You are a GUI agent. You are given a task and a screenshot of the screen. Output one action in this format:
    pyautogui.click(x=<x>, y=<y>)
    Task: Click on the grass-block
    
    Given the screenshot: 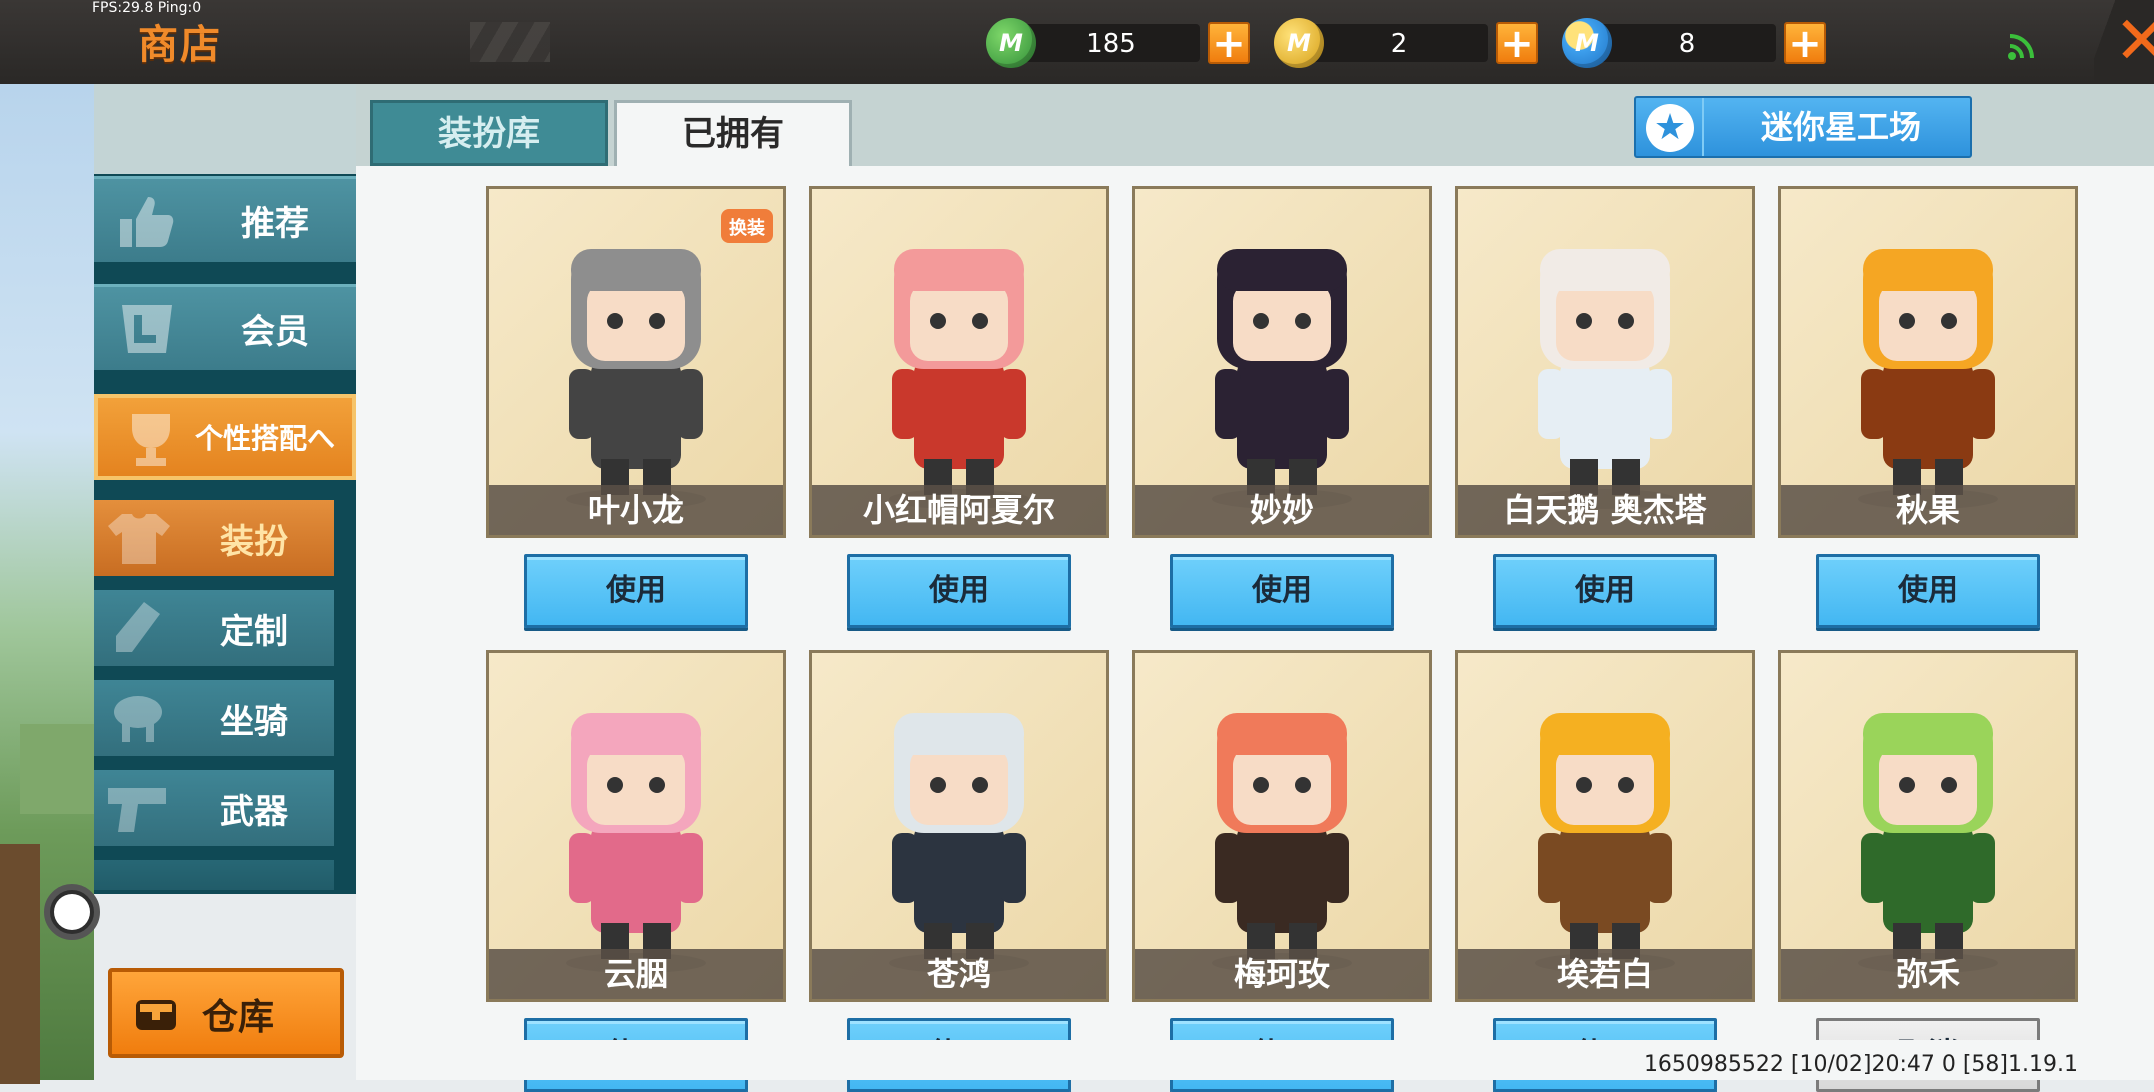 What is the action you would take?
    pyautogui.click(x=57, y=769)
    